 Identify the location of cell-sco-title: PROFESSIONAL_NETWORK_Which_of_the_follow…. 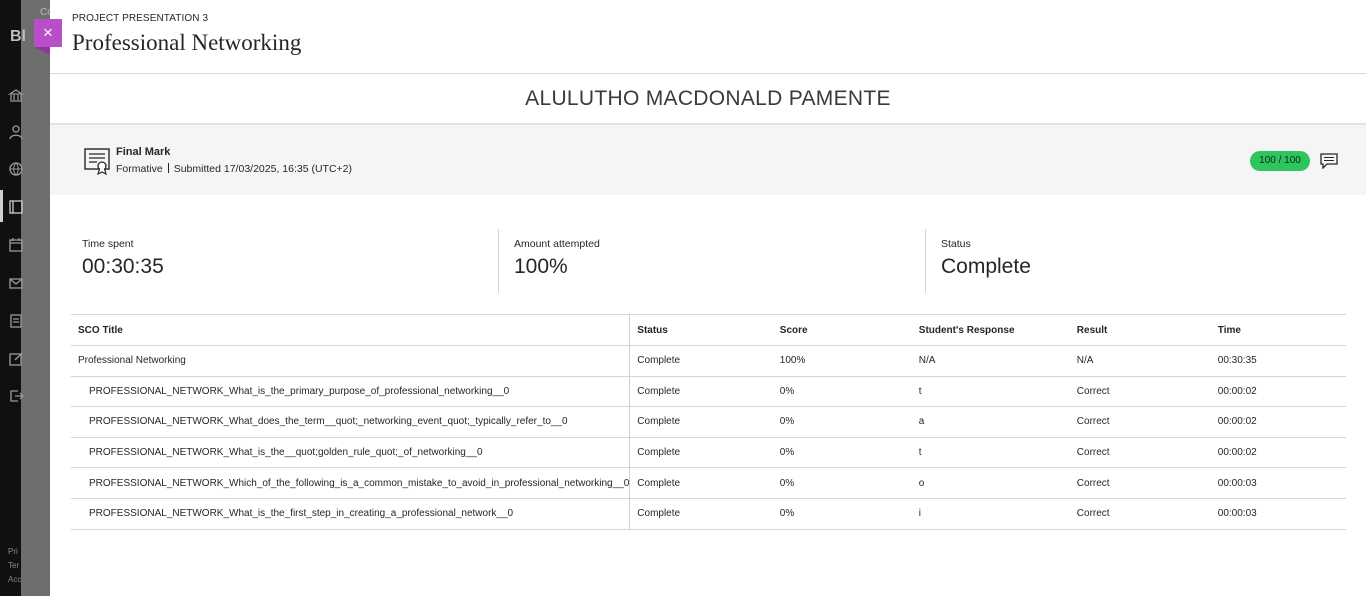
(351, 483).